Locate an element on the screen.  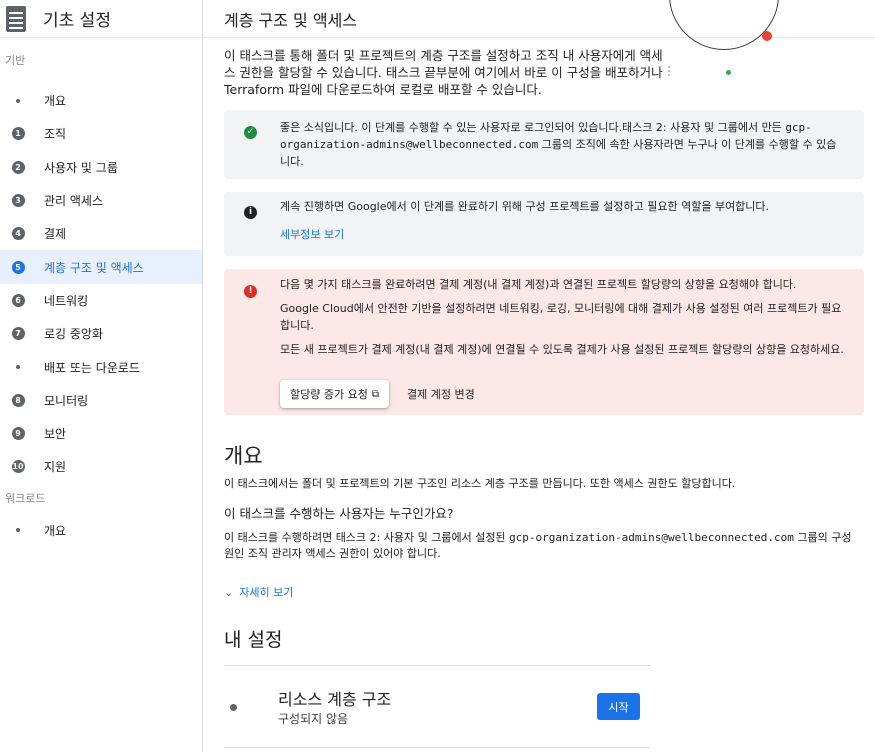
sidebar-item-marker: 5 is located at coordinates (17, 267).